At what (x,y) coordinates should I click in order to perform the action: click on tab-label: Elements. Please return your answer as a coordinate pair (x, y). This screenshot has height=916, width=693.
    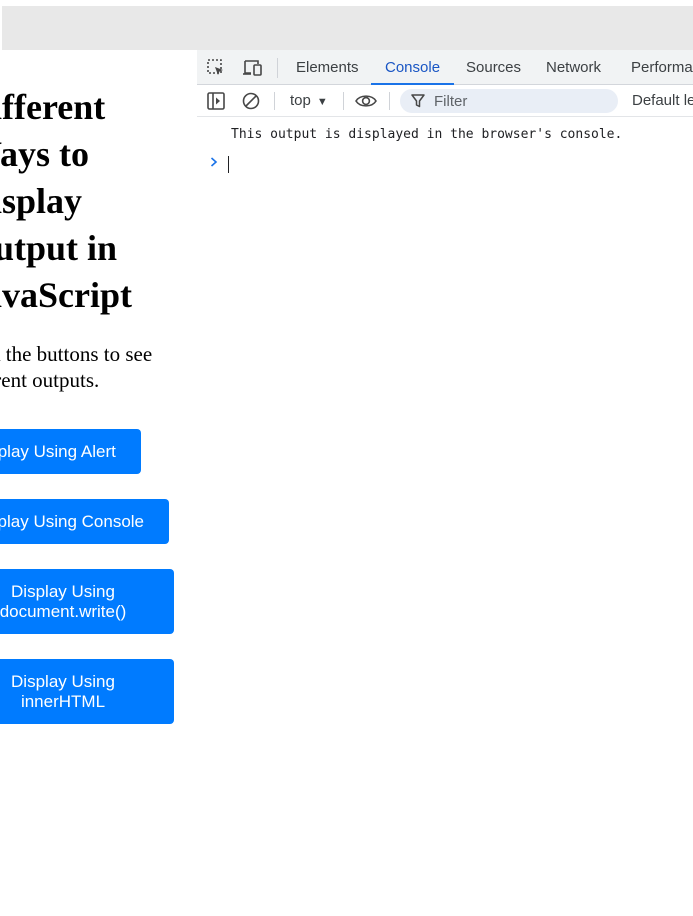
    Looking at the image, I should click on (327, 67).